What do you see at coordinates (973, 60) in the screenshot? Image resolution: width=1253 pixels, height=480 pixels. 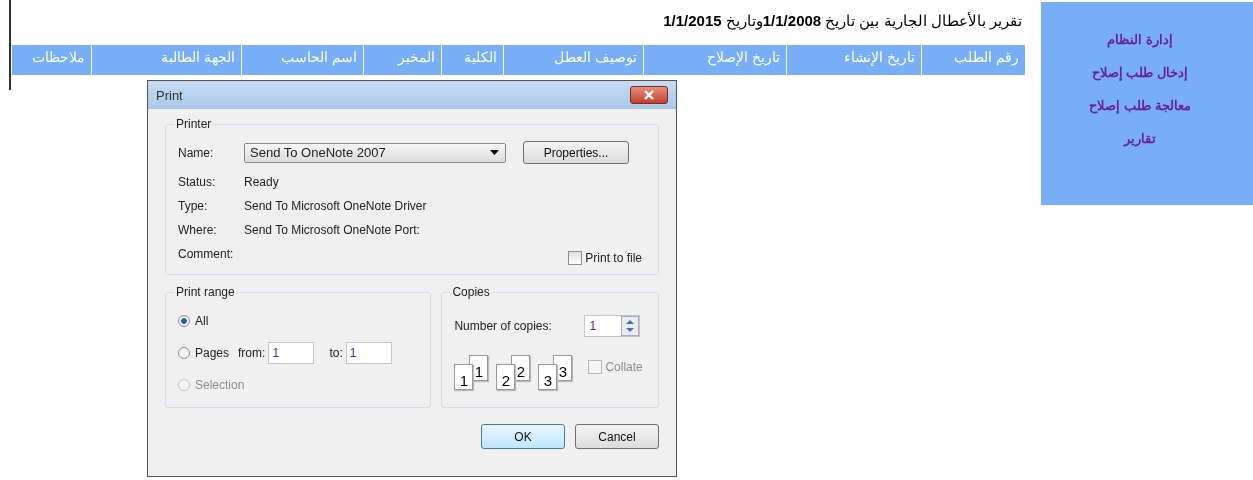 I see `column-header: رقم الطلب` at bounding box center [973, 60].